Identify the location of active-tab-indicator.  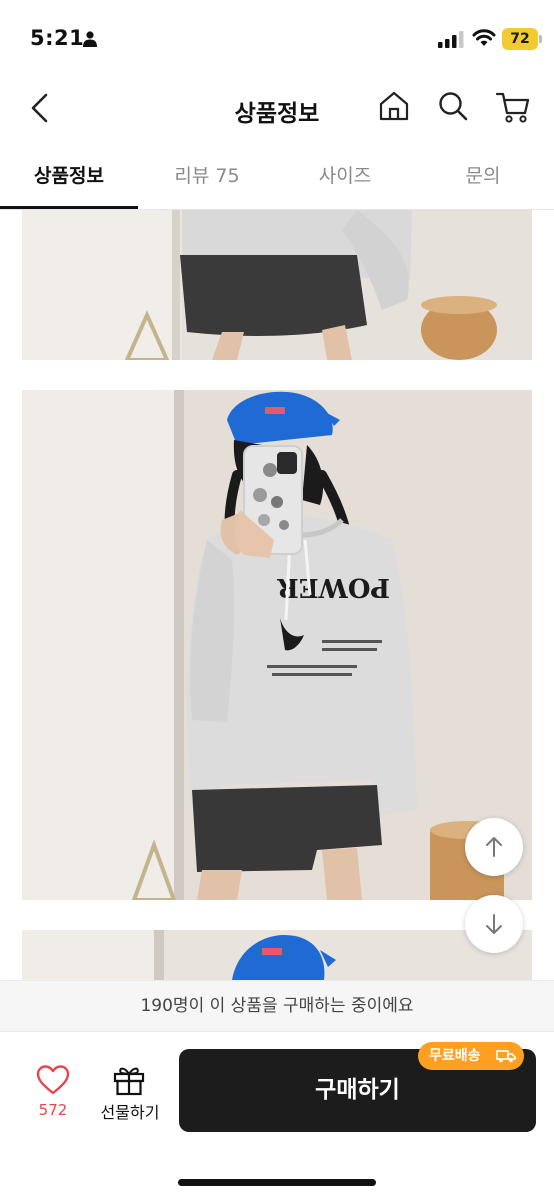
(69, 207).